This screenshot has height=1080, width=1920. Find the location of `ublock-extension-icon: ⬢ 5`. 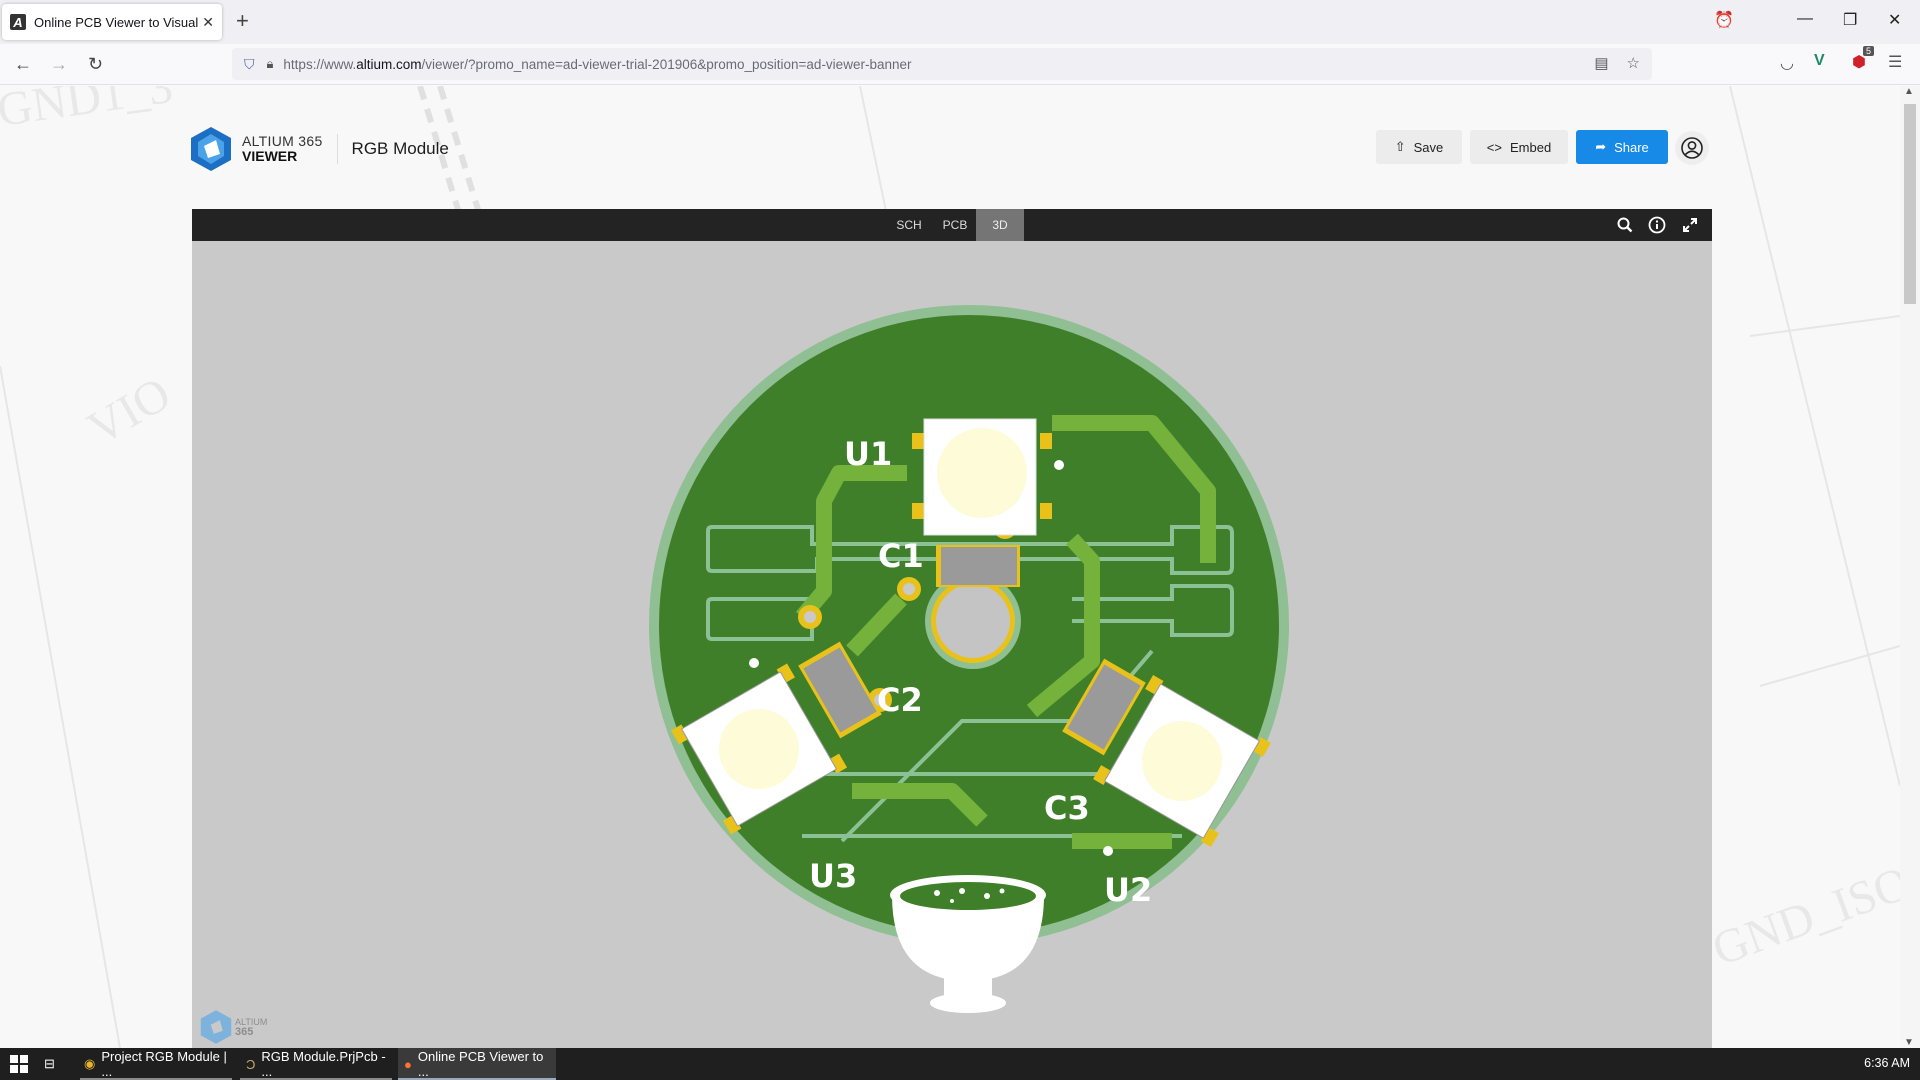

ublock-extension-icon: ⬢ 5 is located at coordinates (1863, 59).